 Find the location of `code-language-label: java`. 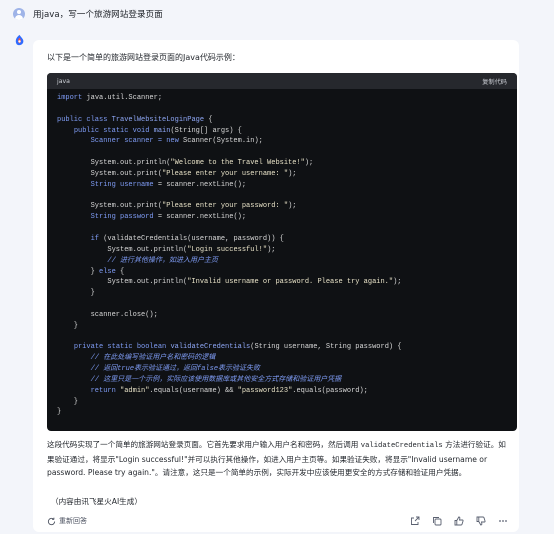

code-language-label: java is located at coordinates (63, 81).